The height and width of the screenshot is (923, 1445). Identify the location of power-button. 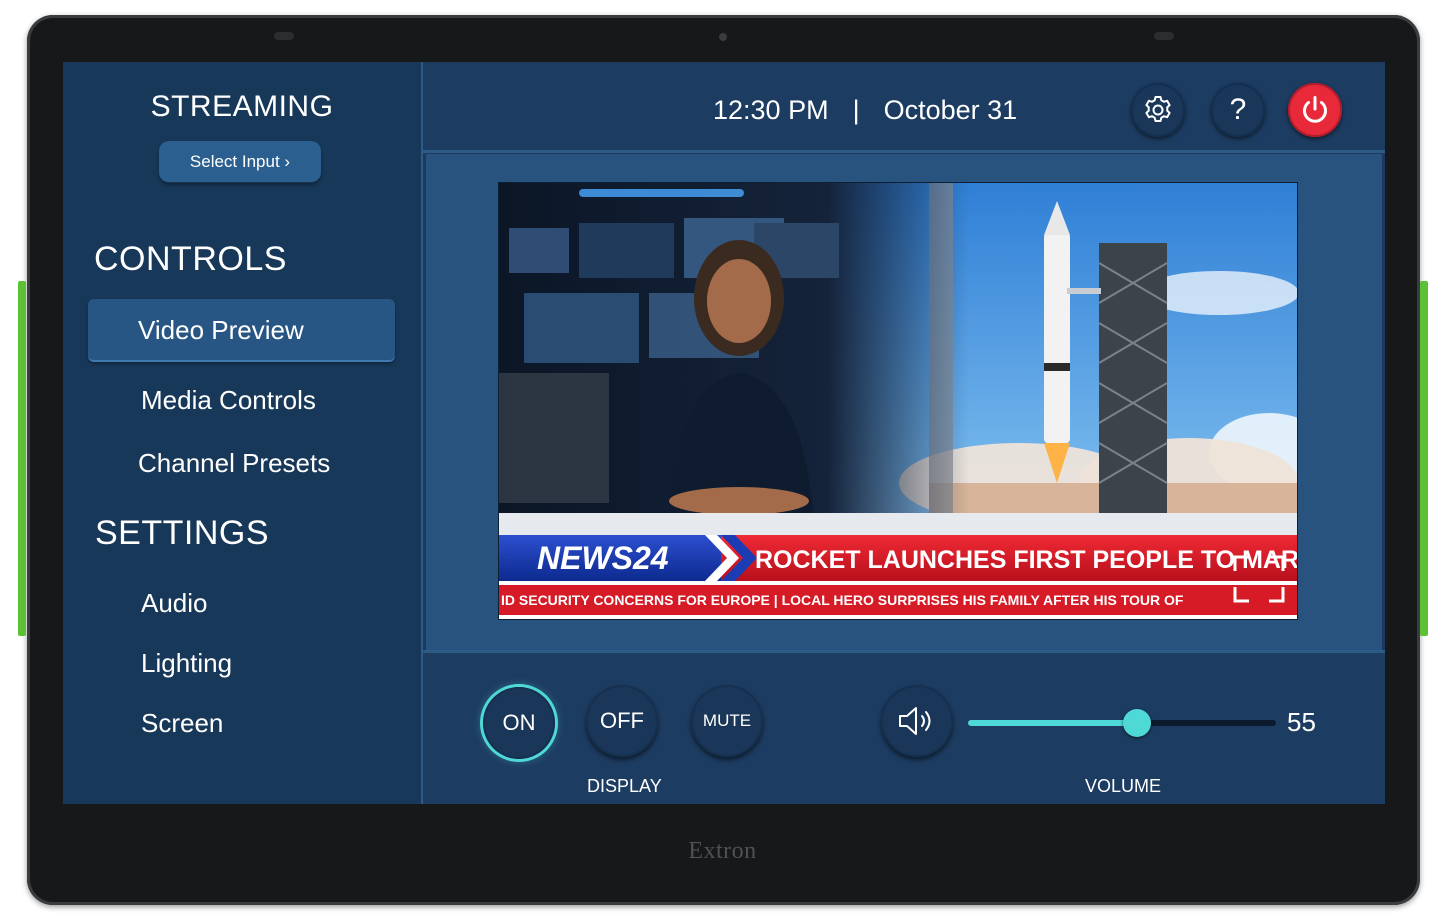
(1315, 110).